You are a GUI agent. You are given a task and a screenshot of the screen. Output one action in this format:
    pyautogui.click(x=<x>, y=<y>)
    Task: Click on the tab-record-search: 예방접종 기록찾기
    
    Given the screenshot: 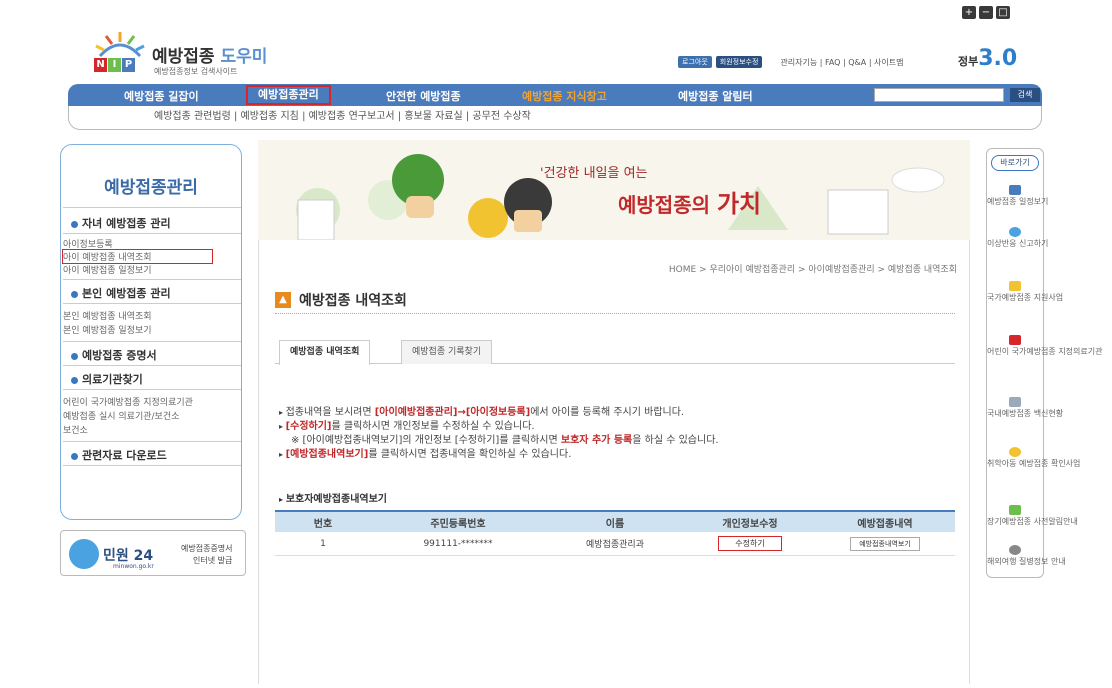 What is the action you would take?
    pyautogui.click(x=447, y=352)
    